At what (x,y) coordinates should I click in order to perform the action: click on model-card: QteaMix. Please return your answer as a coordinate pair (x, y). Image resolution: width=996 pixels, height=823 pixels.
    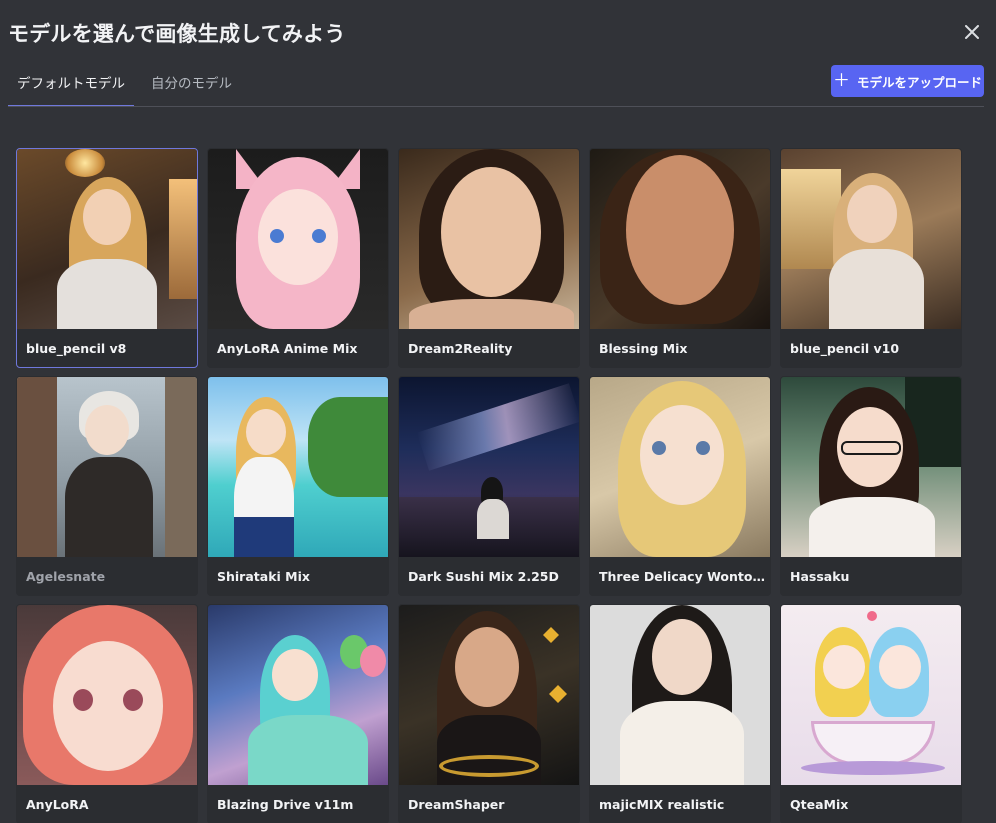
    Looking at the image, I should click on (871, 713).